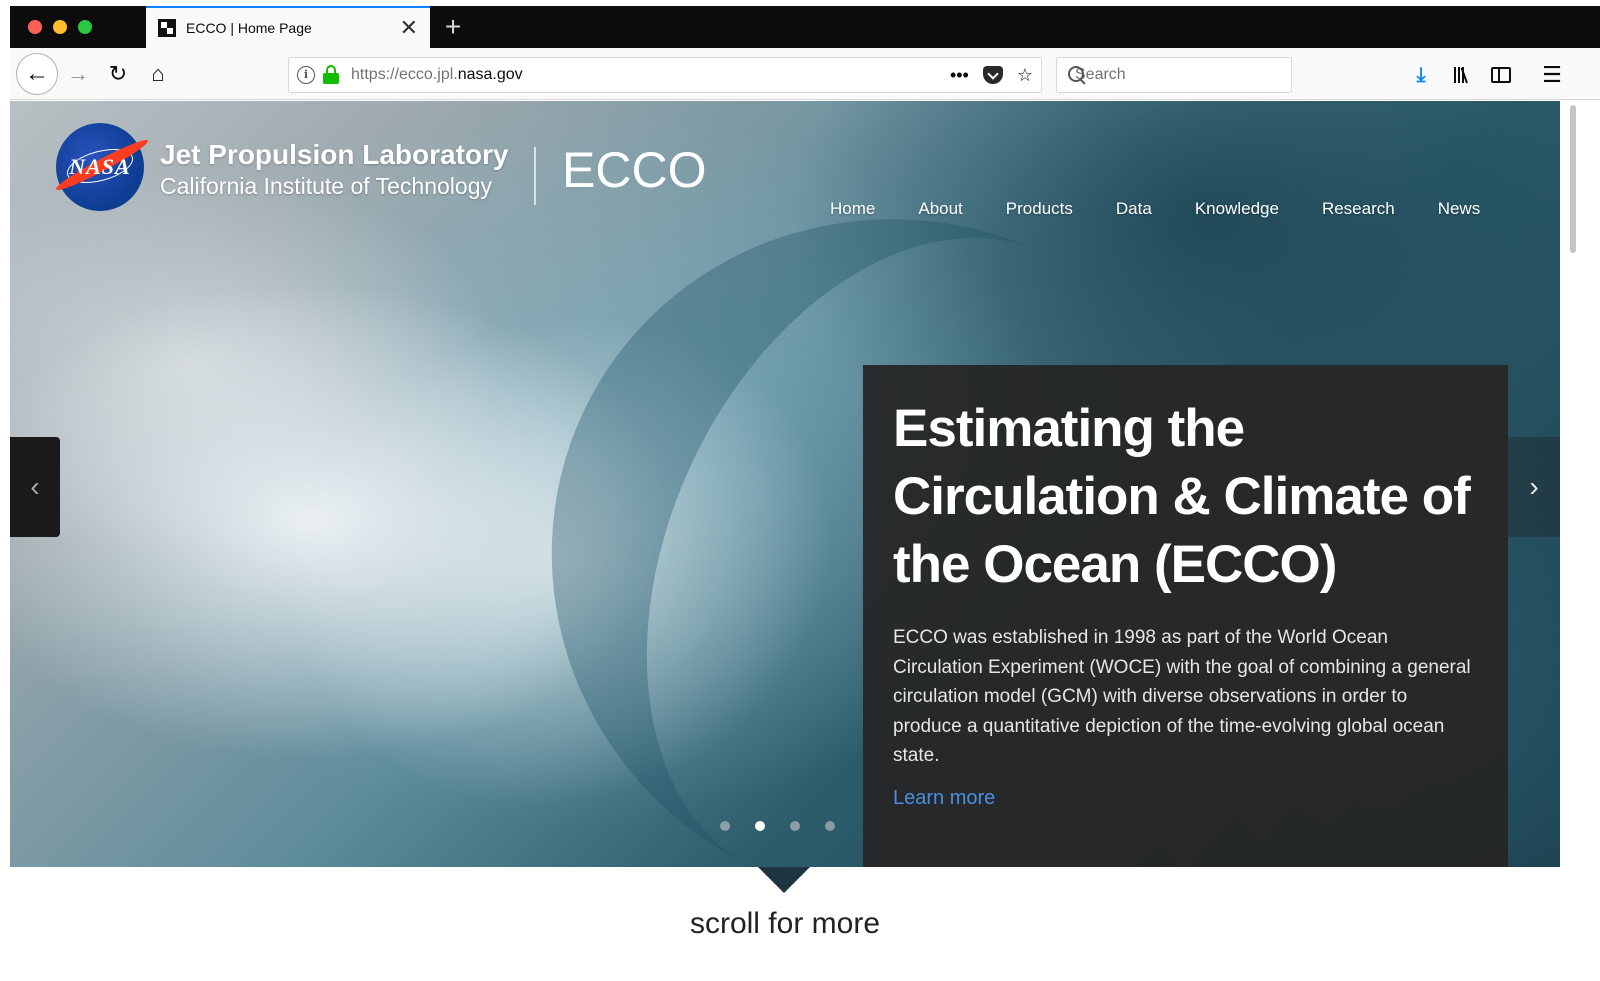  I want to click on scroll-for-more-link: scroll for more, so click(785, 924).